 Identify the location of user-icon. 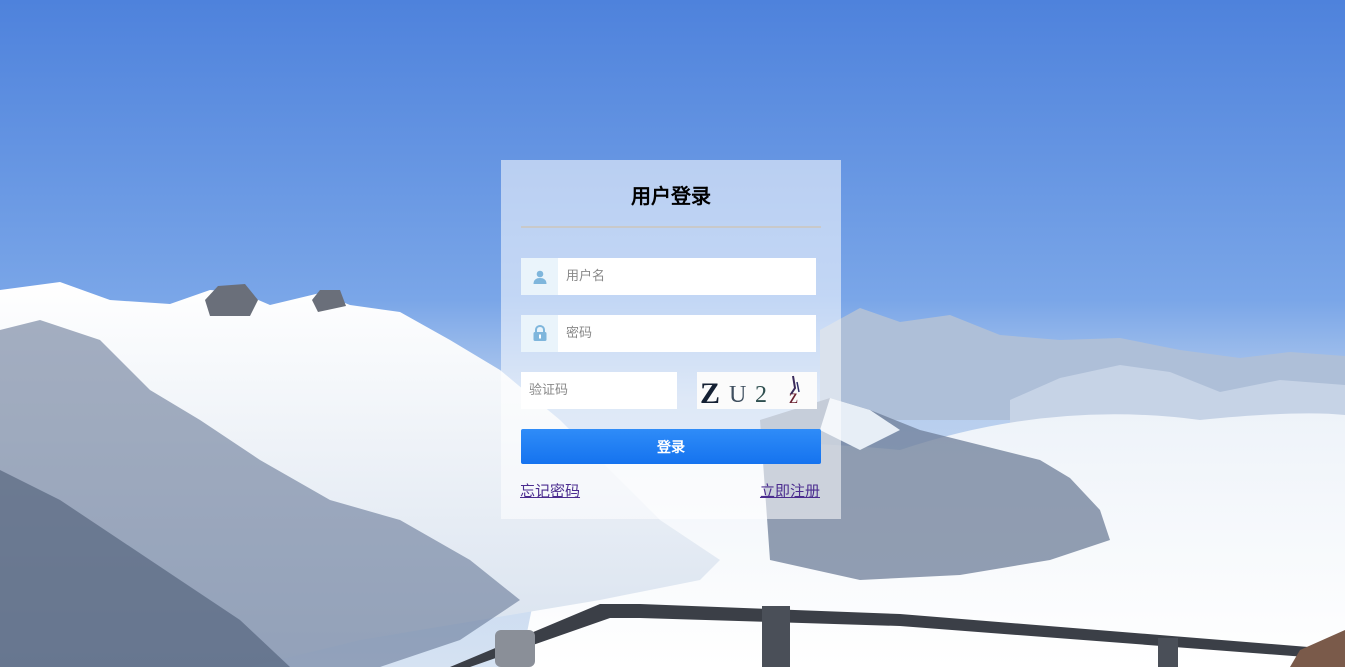
(539, 276).